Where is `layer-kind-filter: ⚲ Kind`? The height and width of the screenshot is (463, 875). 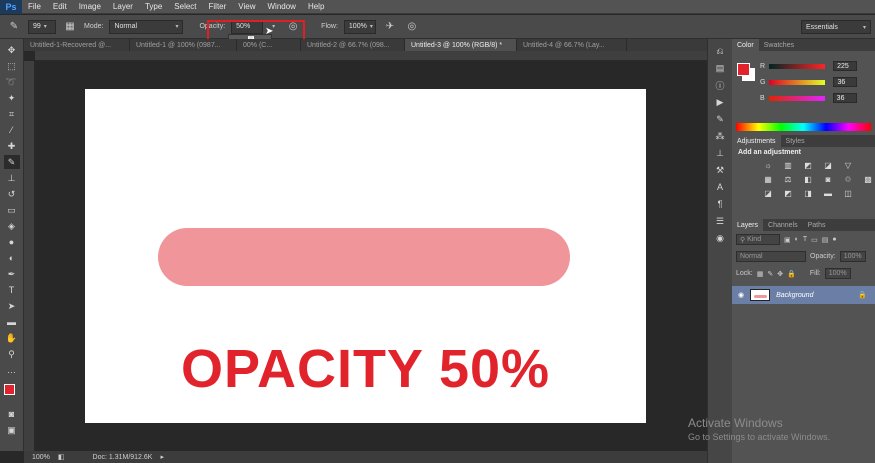 layer-kind-filter: ⚲ Kind is located at coordinates (758, 239).